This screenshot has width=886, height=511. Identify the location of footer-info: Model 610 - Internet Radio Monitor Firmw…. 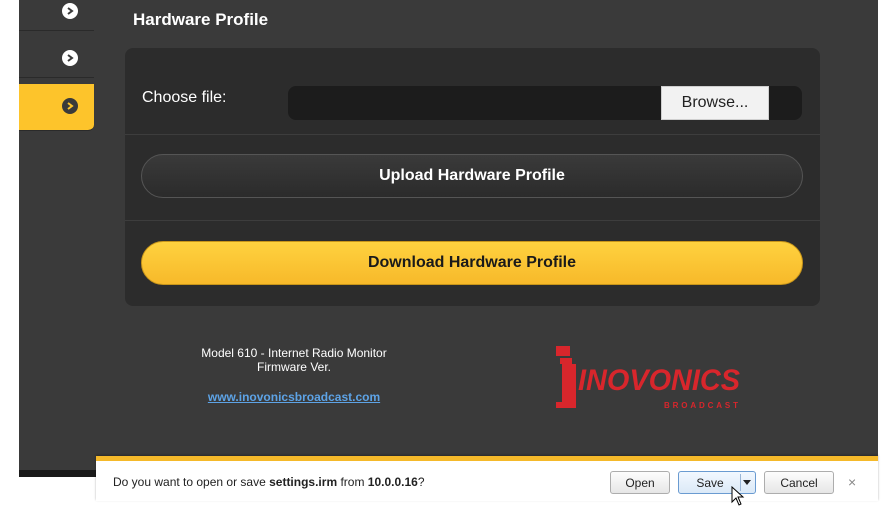
(294, 360).